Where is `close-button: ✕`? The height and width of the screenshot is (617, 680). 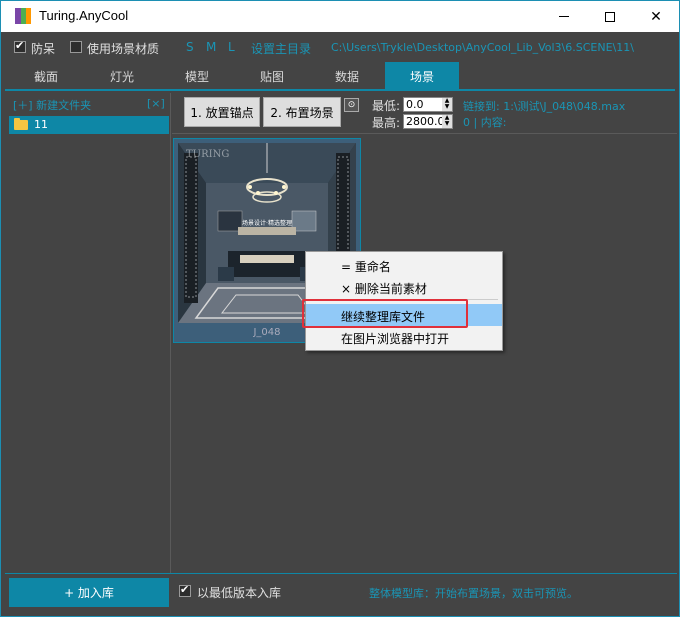
close-button: ✕ is located at coordinates (656, 16).